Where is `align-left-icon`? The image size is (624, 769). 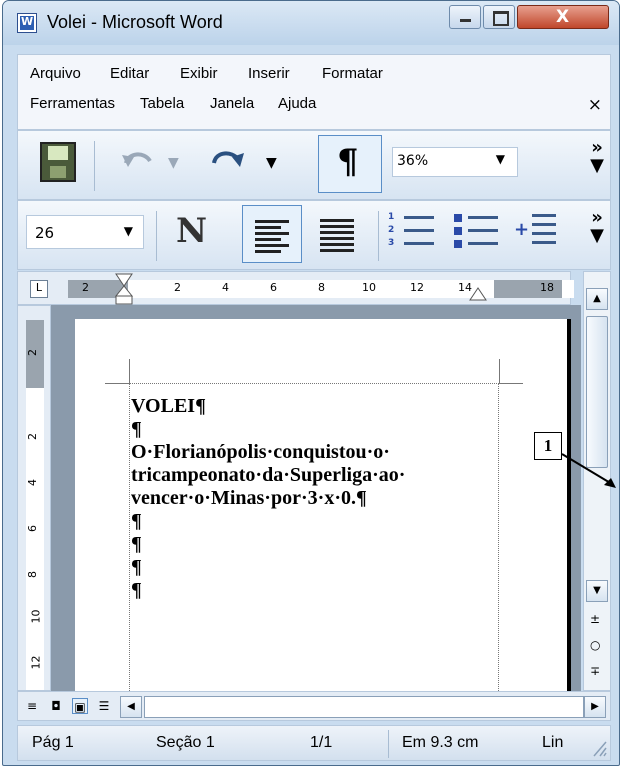 align-left-icon is located at coordinates (272, 234).